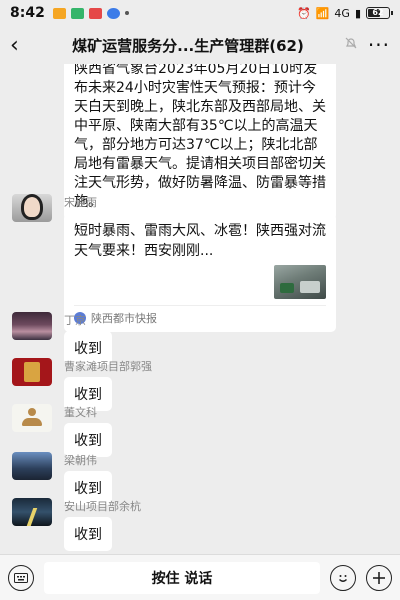  What do you see at coordinates (188, 45) in the screenshot?
I see `chat-title: 煤矿运营服务分...生产管理群(62)` at bounding box center [188, 45].